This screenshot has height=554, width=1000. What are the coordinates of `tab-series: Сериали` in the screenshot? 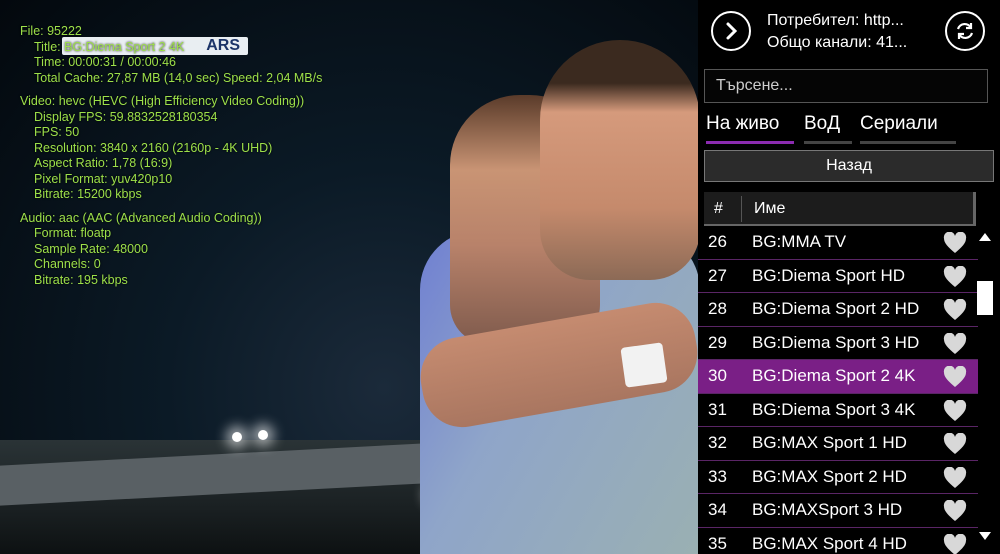 It's located at (908, 127).